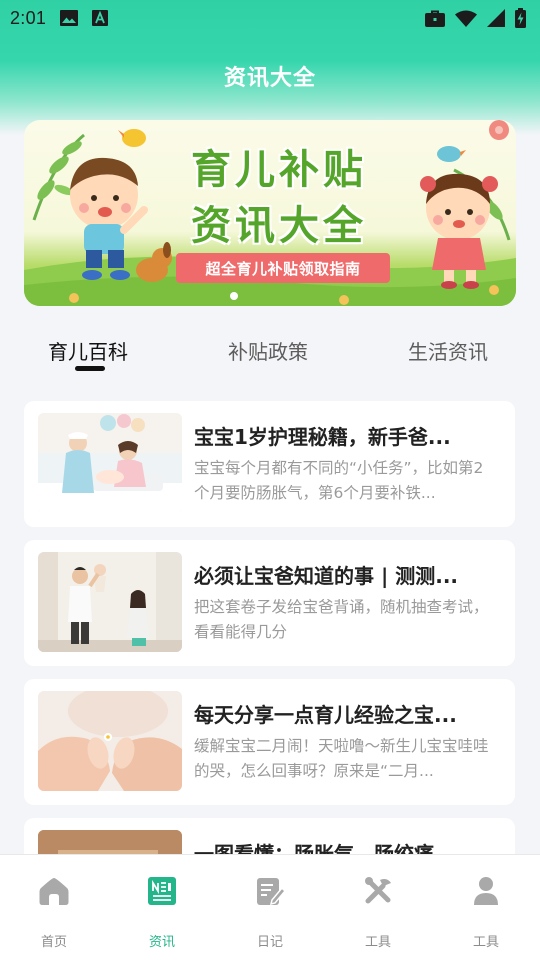 The height and width of the screenshot is (960, 540). I want to click on nav-news: 资讯, so click(162, 907).